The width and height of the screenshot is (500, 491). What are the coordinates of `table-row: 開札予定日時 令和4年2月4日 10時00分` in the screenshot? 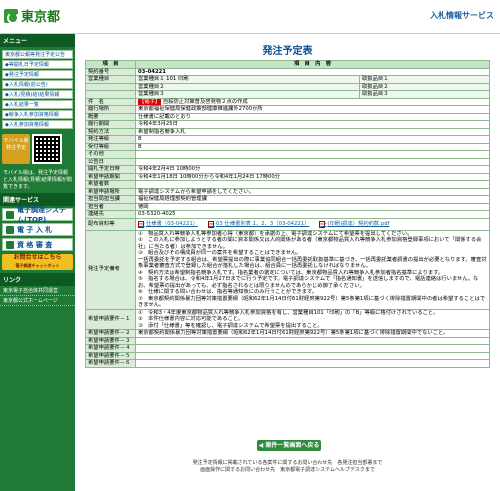 It's located at (287, 169).